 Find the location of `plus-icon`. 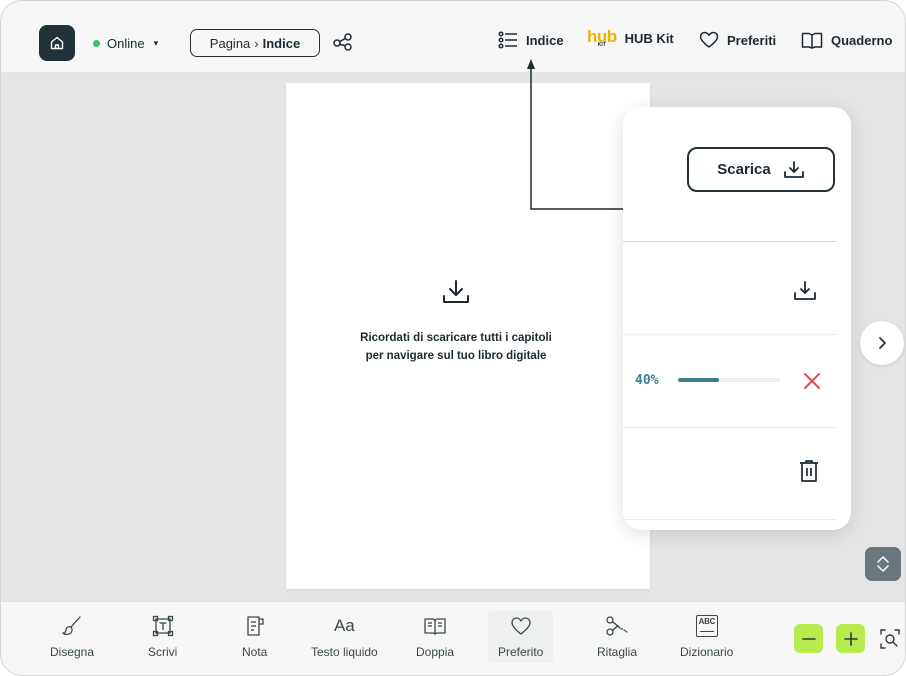

plus-icon is located at coordinates (850, 638).